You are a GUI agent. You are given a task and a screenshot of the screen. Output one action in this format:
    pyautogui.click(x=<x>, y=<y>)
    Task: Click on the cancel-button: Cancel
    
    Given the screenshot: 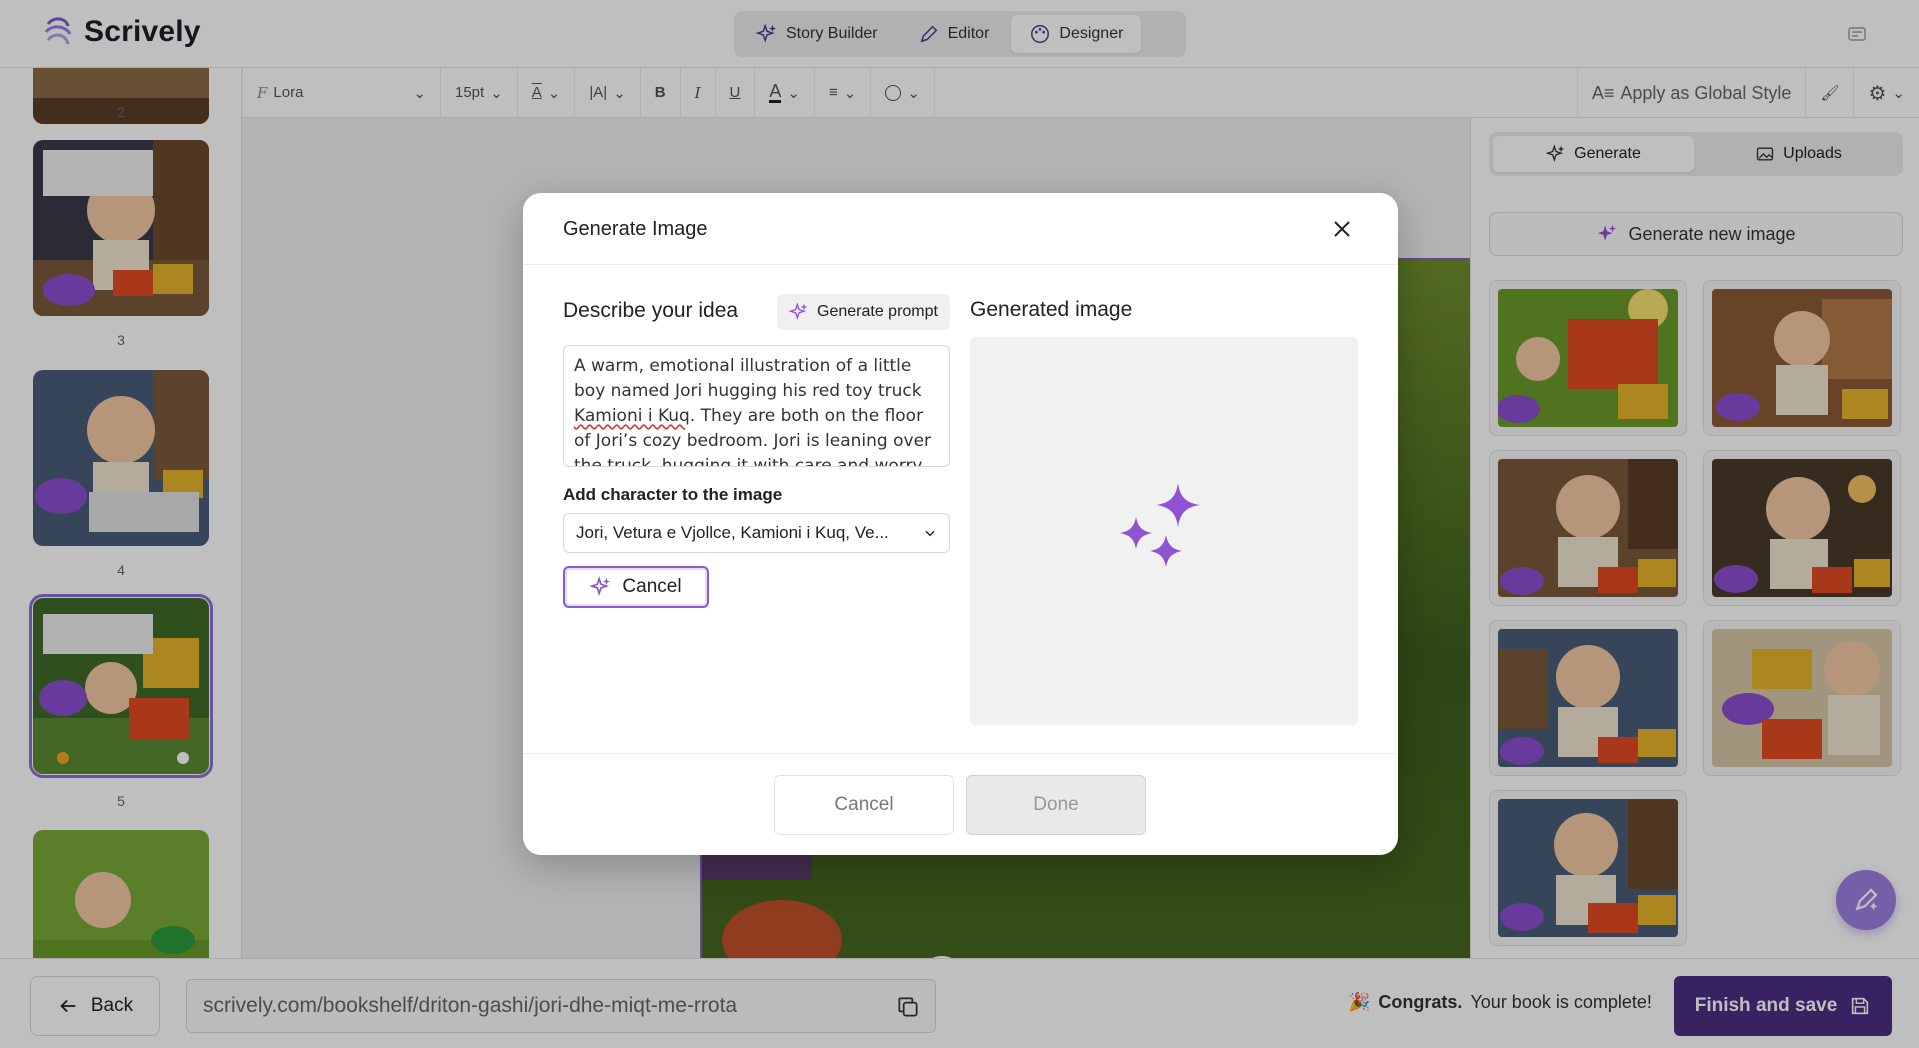 What is the action you would take?
    pyautogui.click(x=864, y=805)
    